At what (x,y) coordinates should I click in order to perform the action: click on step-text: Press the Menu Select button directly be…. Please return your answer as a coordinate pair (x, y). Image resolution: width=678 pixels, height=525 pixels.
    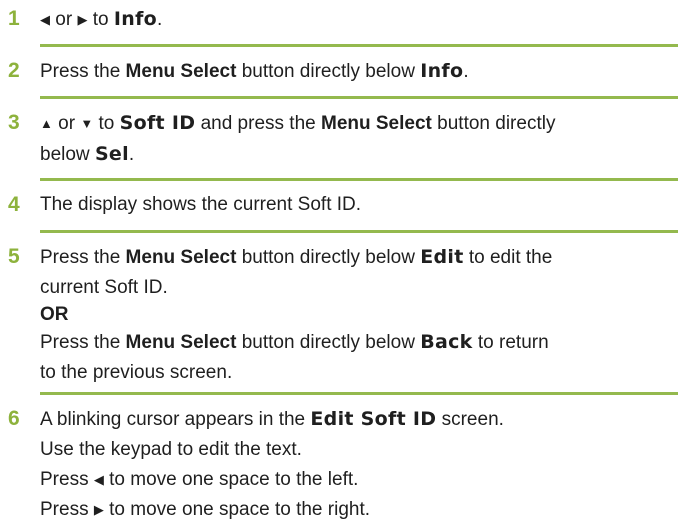
    Looking at the image, I should click on (254, 71).